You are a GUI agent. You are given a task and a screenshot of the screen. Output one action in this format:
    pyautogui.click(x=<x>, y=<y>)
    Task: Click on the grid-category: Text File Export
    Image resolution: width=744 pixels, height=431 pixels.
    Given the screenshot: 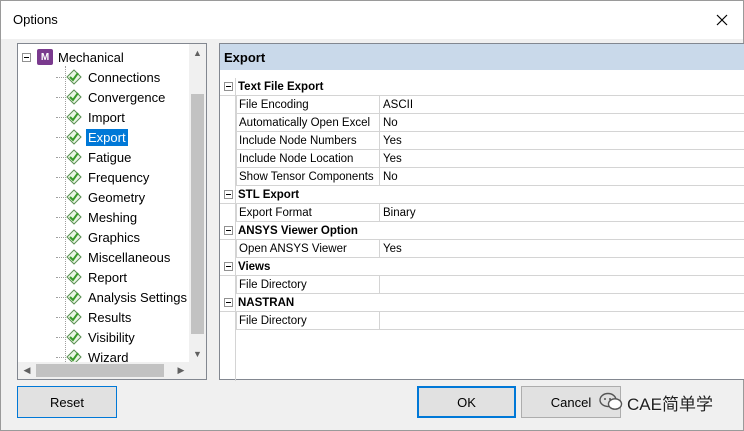 What is the action you would take?
    pyautogui.click(x=482, y=87)
    